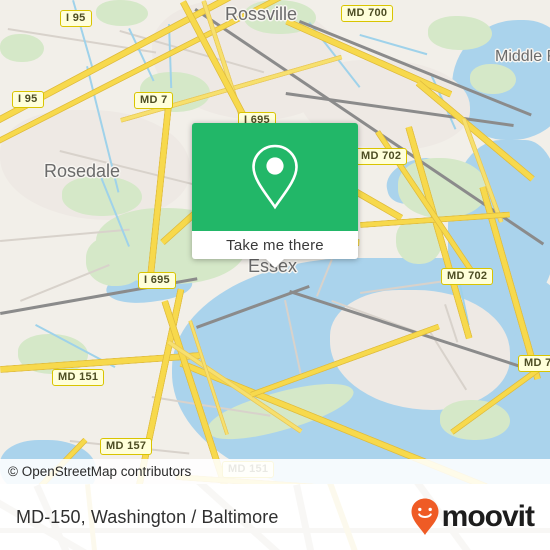 Image resolution: width=550 pixels, height=550 pixels. What do you see at coordinates (275, 263) in the screenshot?
I see `callout-tail-pointer` at bounding box center [275, 263].